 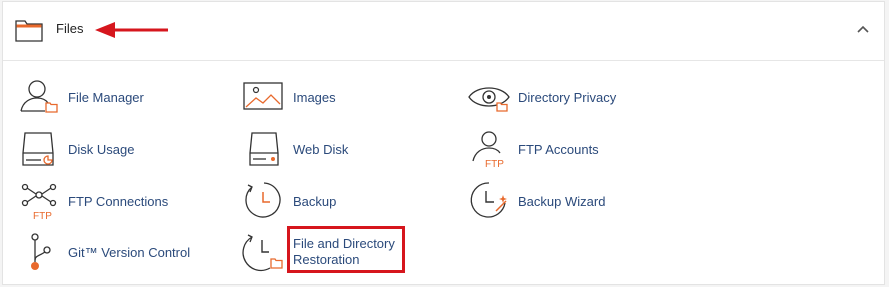 I want to click on ftp-connections-link: FTP FTP Connections, so click(x=117, y=201).